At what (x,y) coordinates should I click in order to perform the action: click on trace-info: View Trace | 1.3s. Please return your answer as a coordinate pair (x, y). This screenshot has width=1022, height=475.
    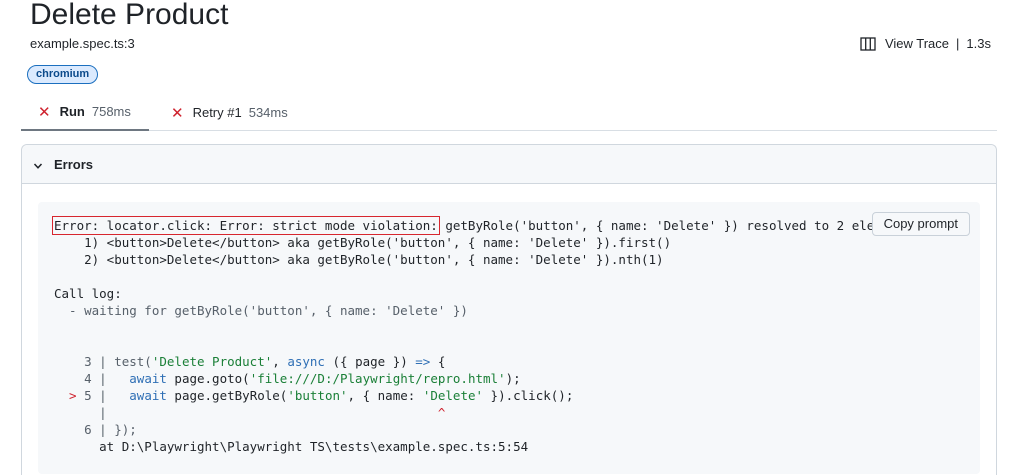
    Looking at the image, I should click on (925, 44).